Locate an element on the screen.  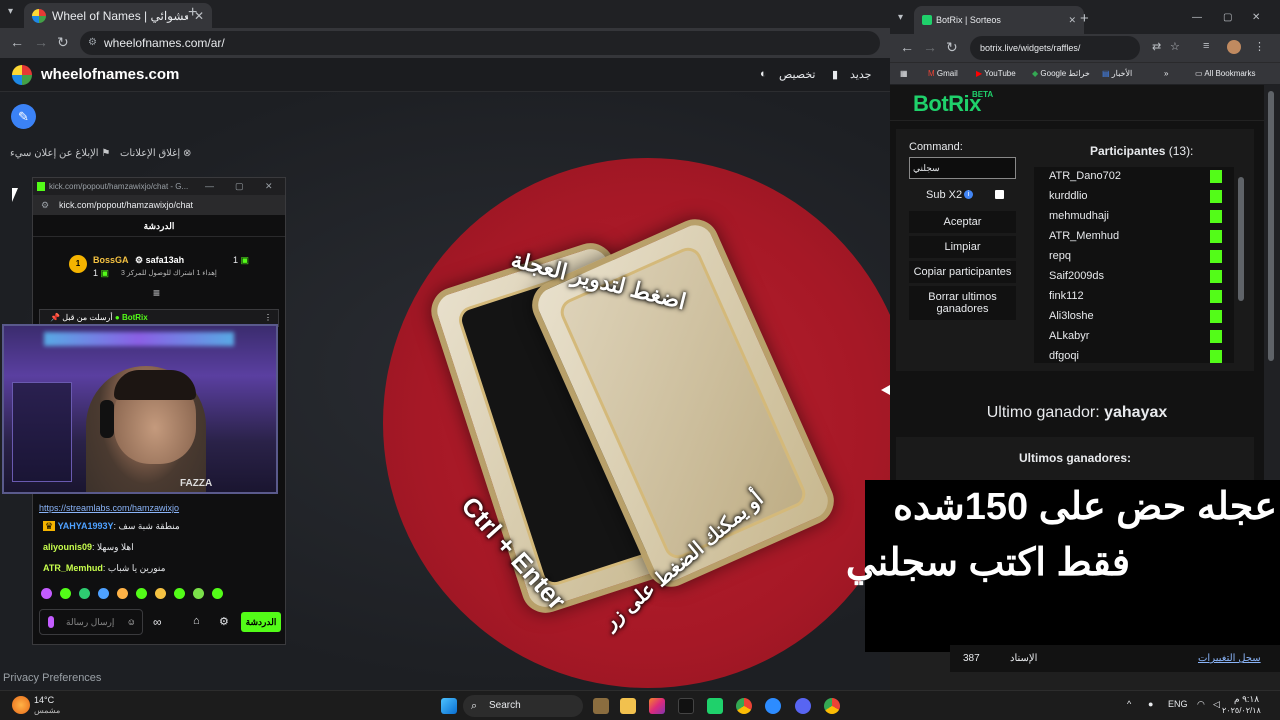
site-info-icon: ⚙ is located at coordinates (45, 205).